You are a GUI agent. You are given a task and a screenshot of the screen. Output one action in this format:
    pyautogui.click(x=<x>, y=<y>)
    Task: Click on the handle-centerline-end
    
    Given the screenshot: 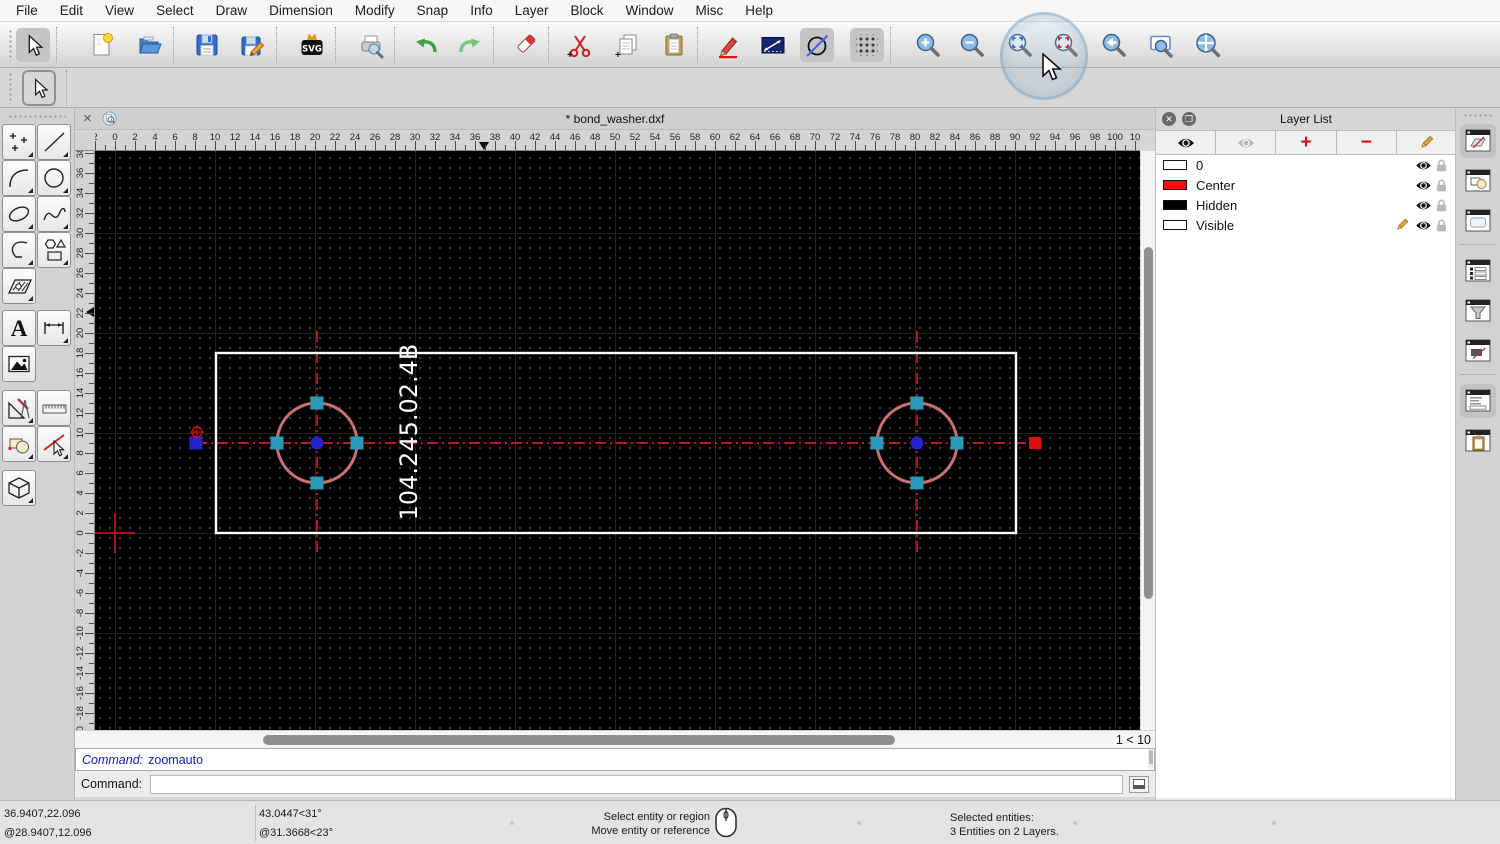 What is the action you would take?
    pyautogui.click(x=1035, y=443)
    